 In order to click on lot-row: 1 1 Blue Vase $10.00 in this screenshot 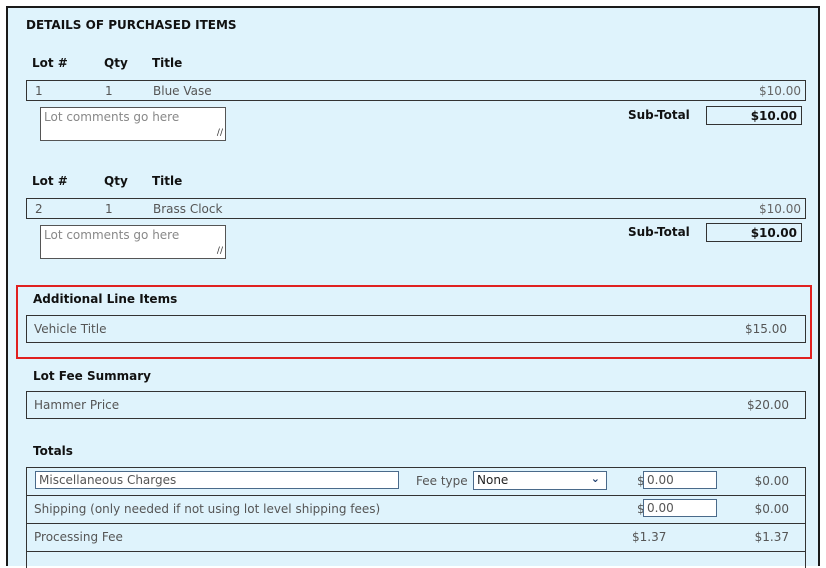, I will do `click(416, 90)`.